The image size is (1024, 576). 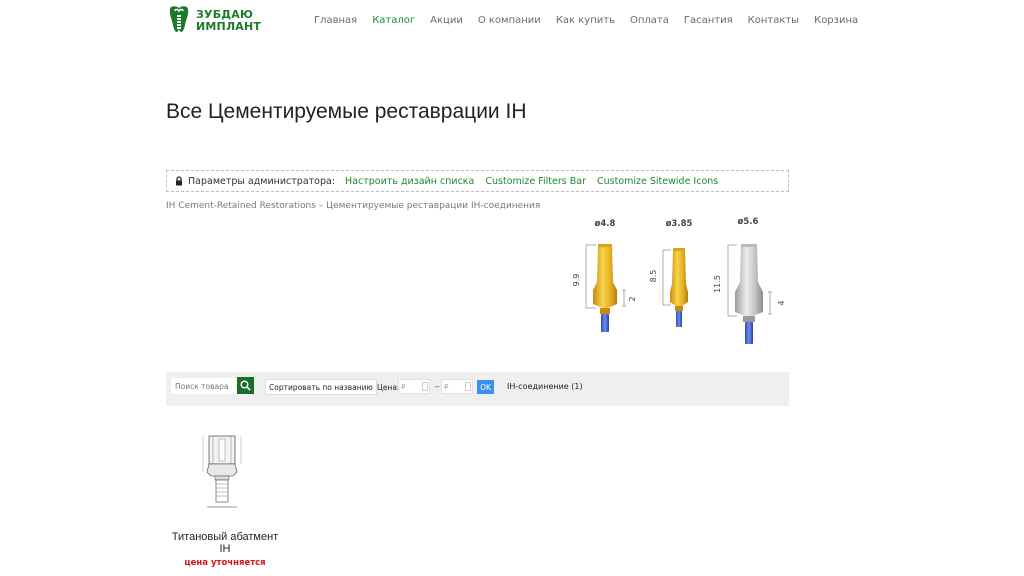 What do you see at coordinates (485, 387) in the screenshot?
I see `apply-price-button: OK` at bounding box center [485, 387].